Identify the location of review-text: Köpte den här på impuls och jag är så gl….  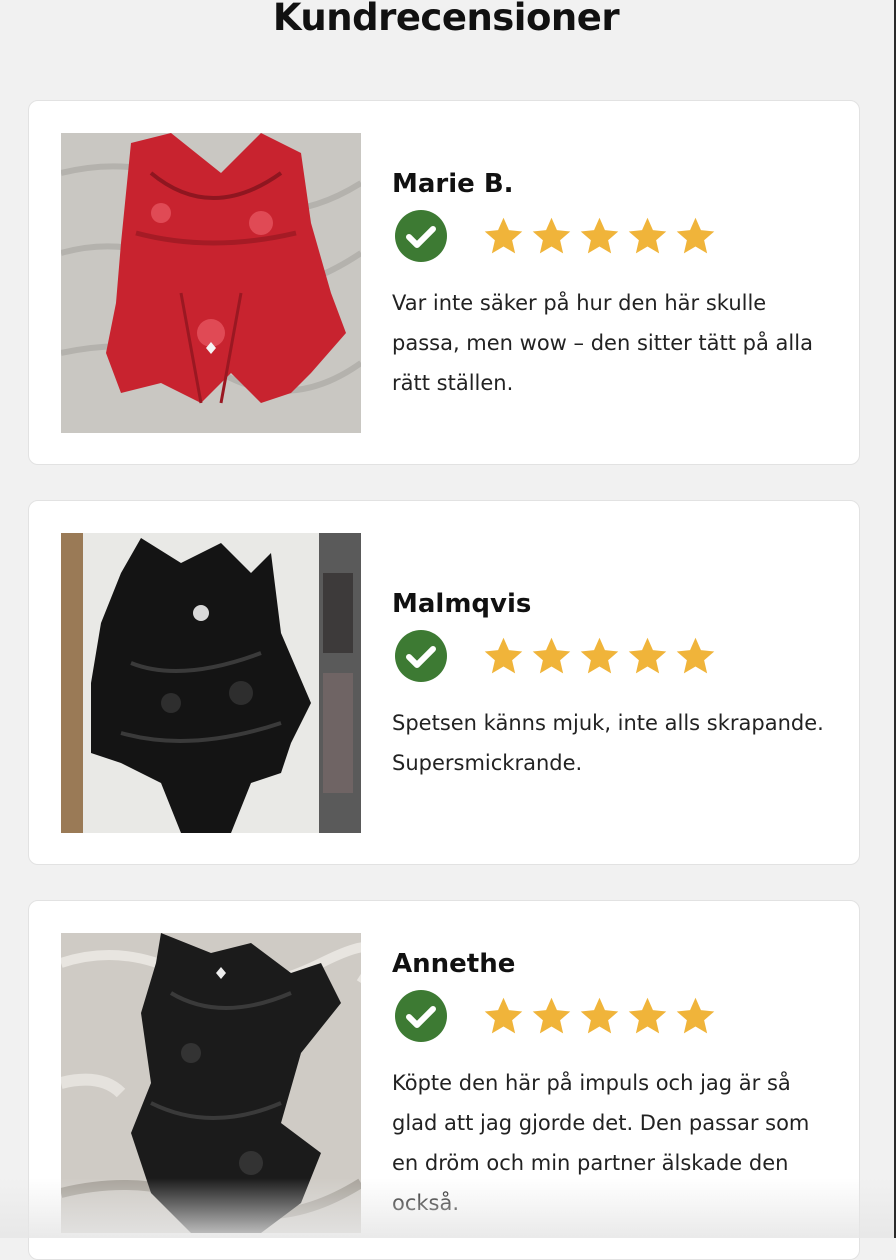
(601, 1143).